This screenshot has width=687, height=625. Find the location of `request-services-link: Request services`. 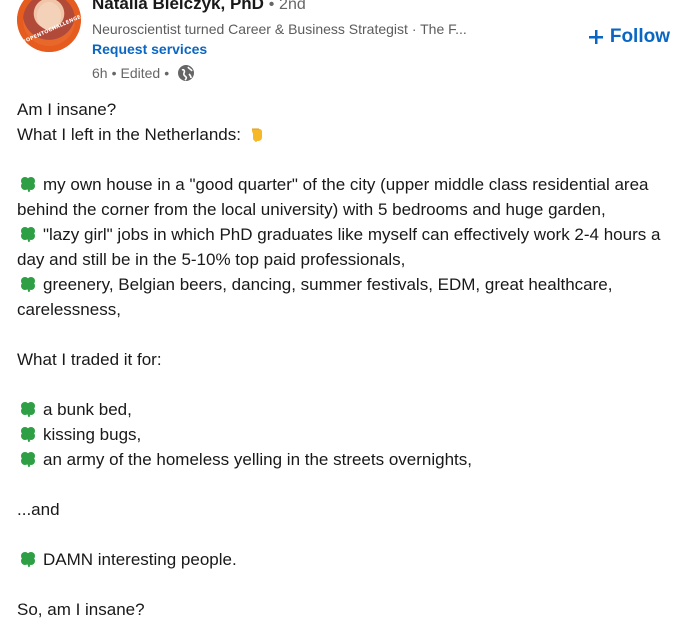

request-services-link: Request services is located at coordinates (149, 49).